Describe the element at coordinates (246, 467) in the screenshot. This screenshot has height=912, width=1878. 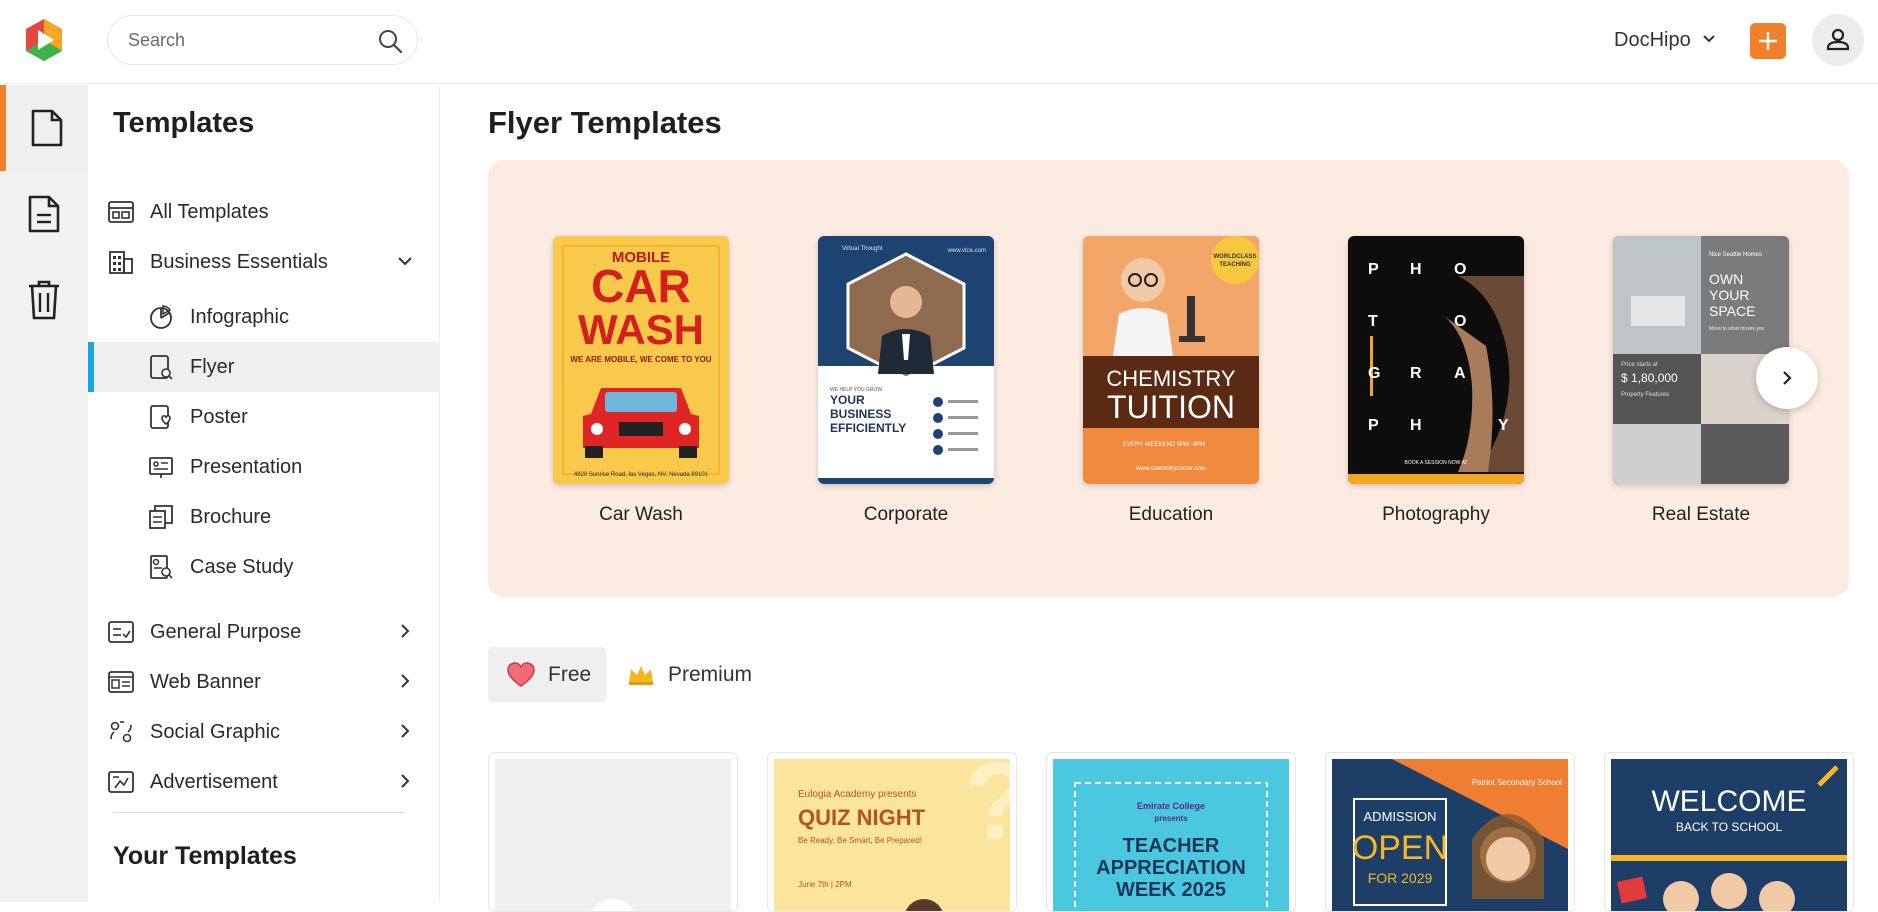
I see `sidebar-item-label: Presentation` at that location.